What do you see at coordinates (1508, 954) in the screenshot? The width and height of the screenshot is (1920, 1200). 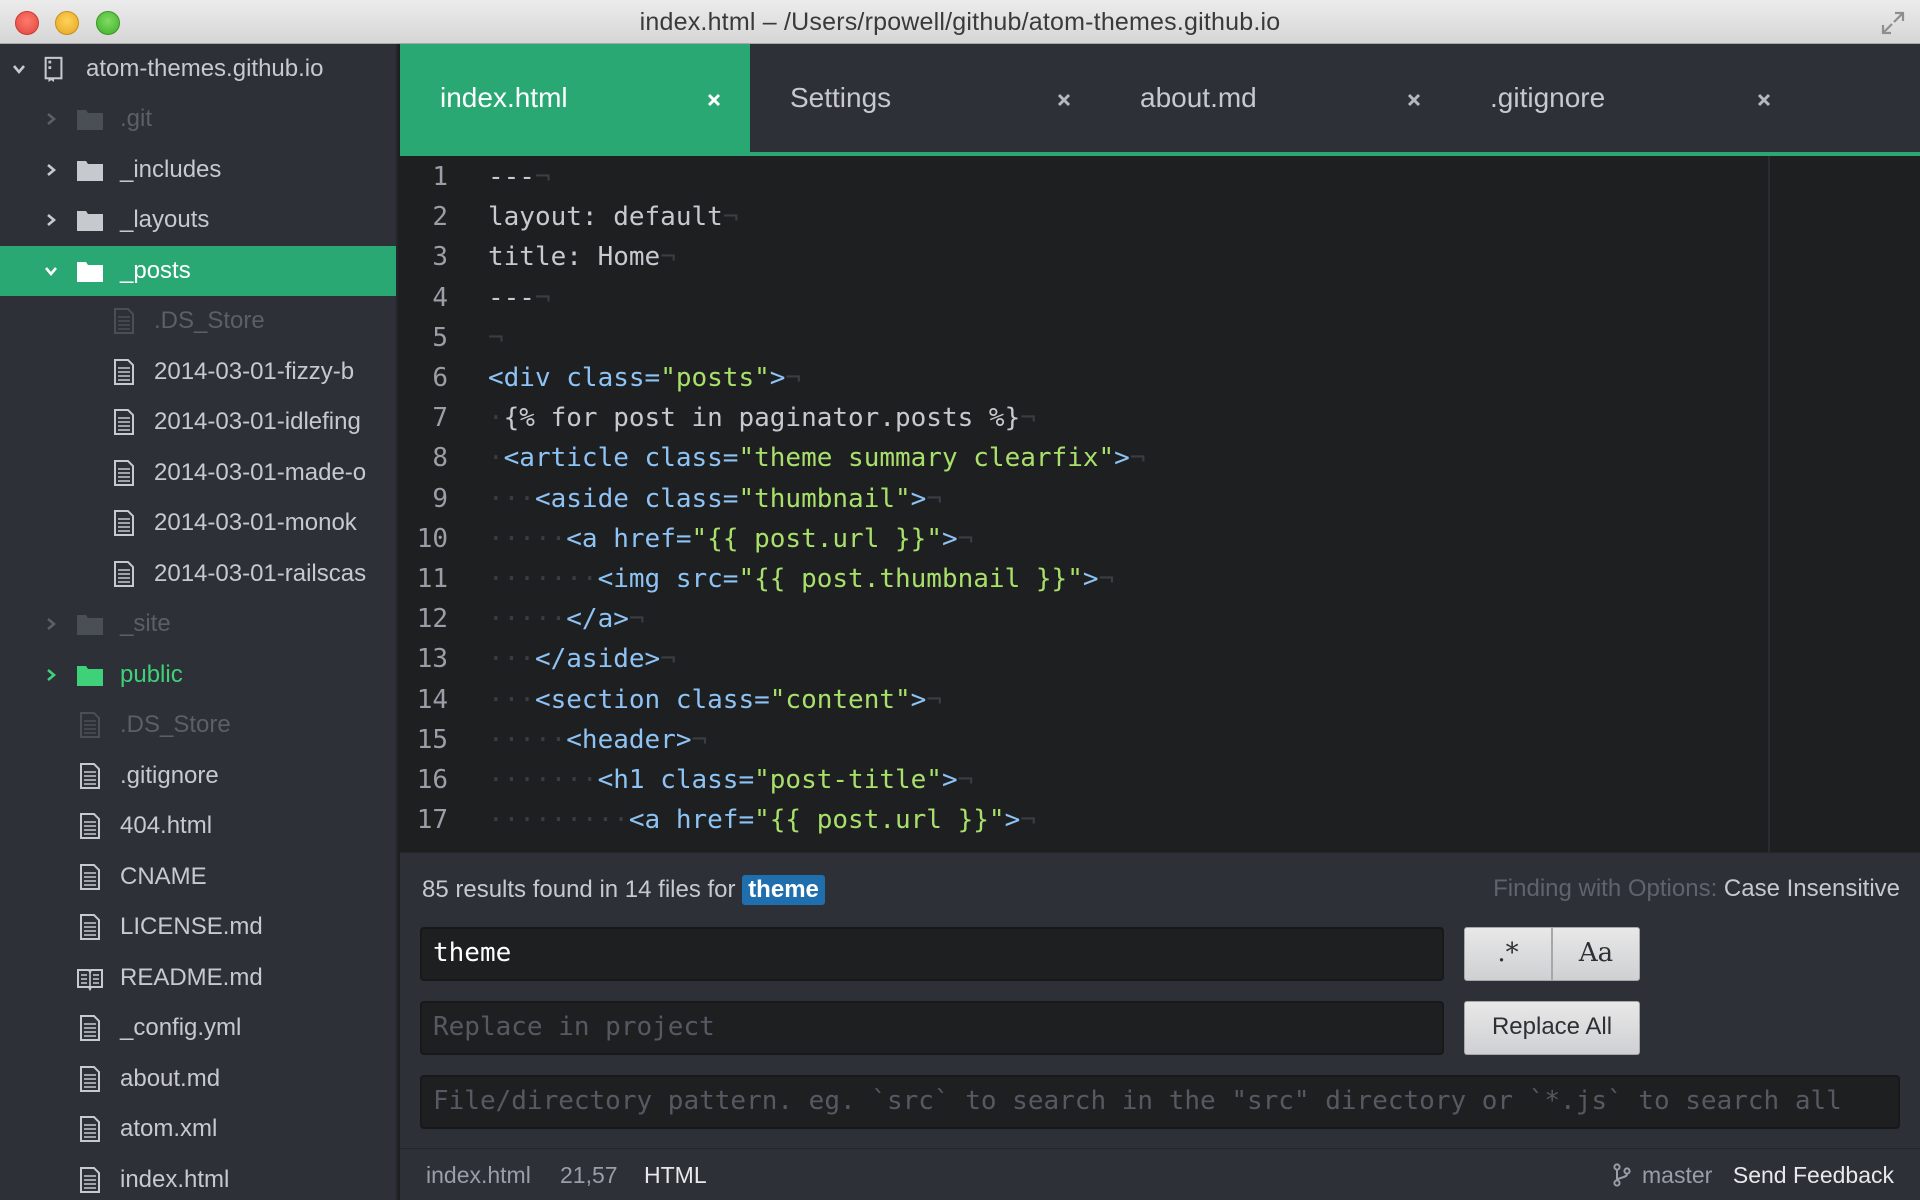 I see `regex-toggle-button: .*` at bounding box center [1508, 954].